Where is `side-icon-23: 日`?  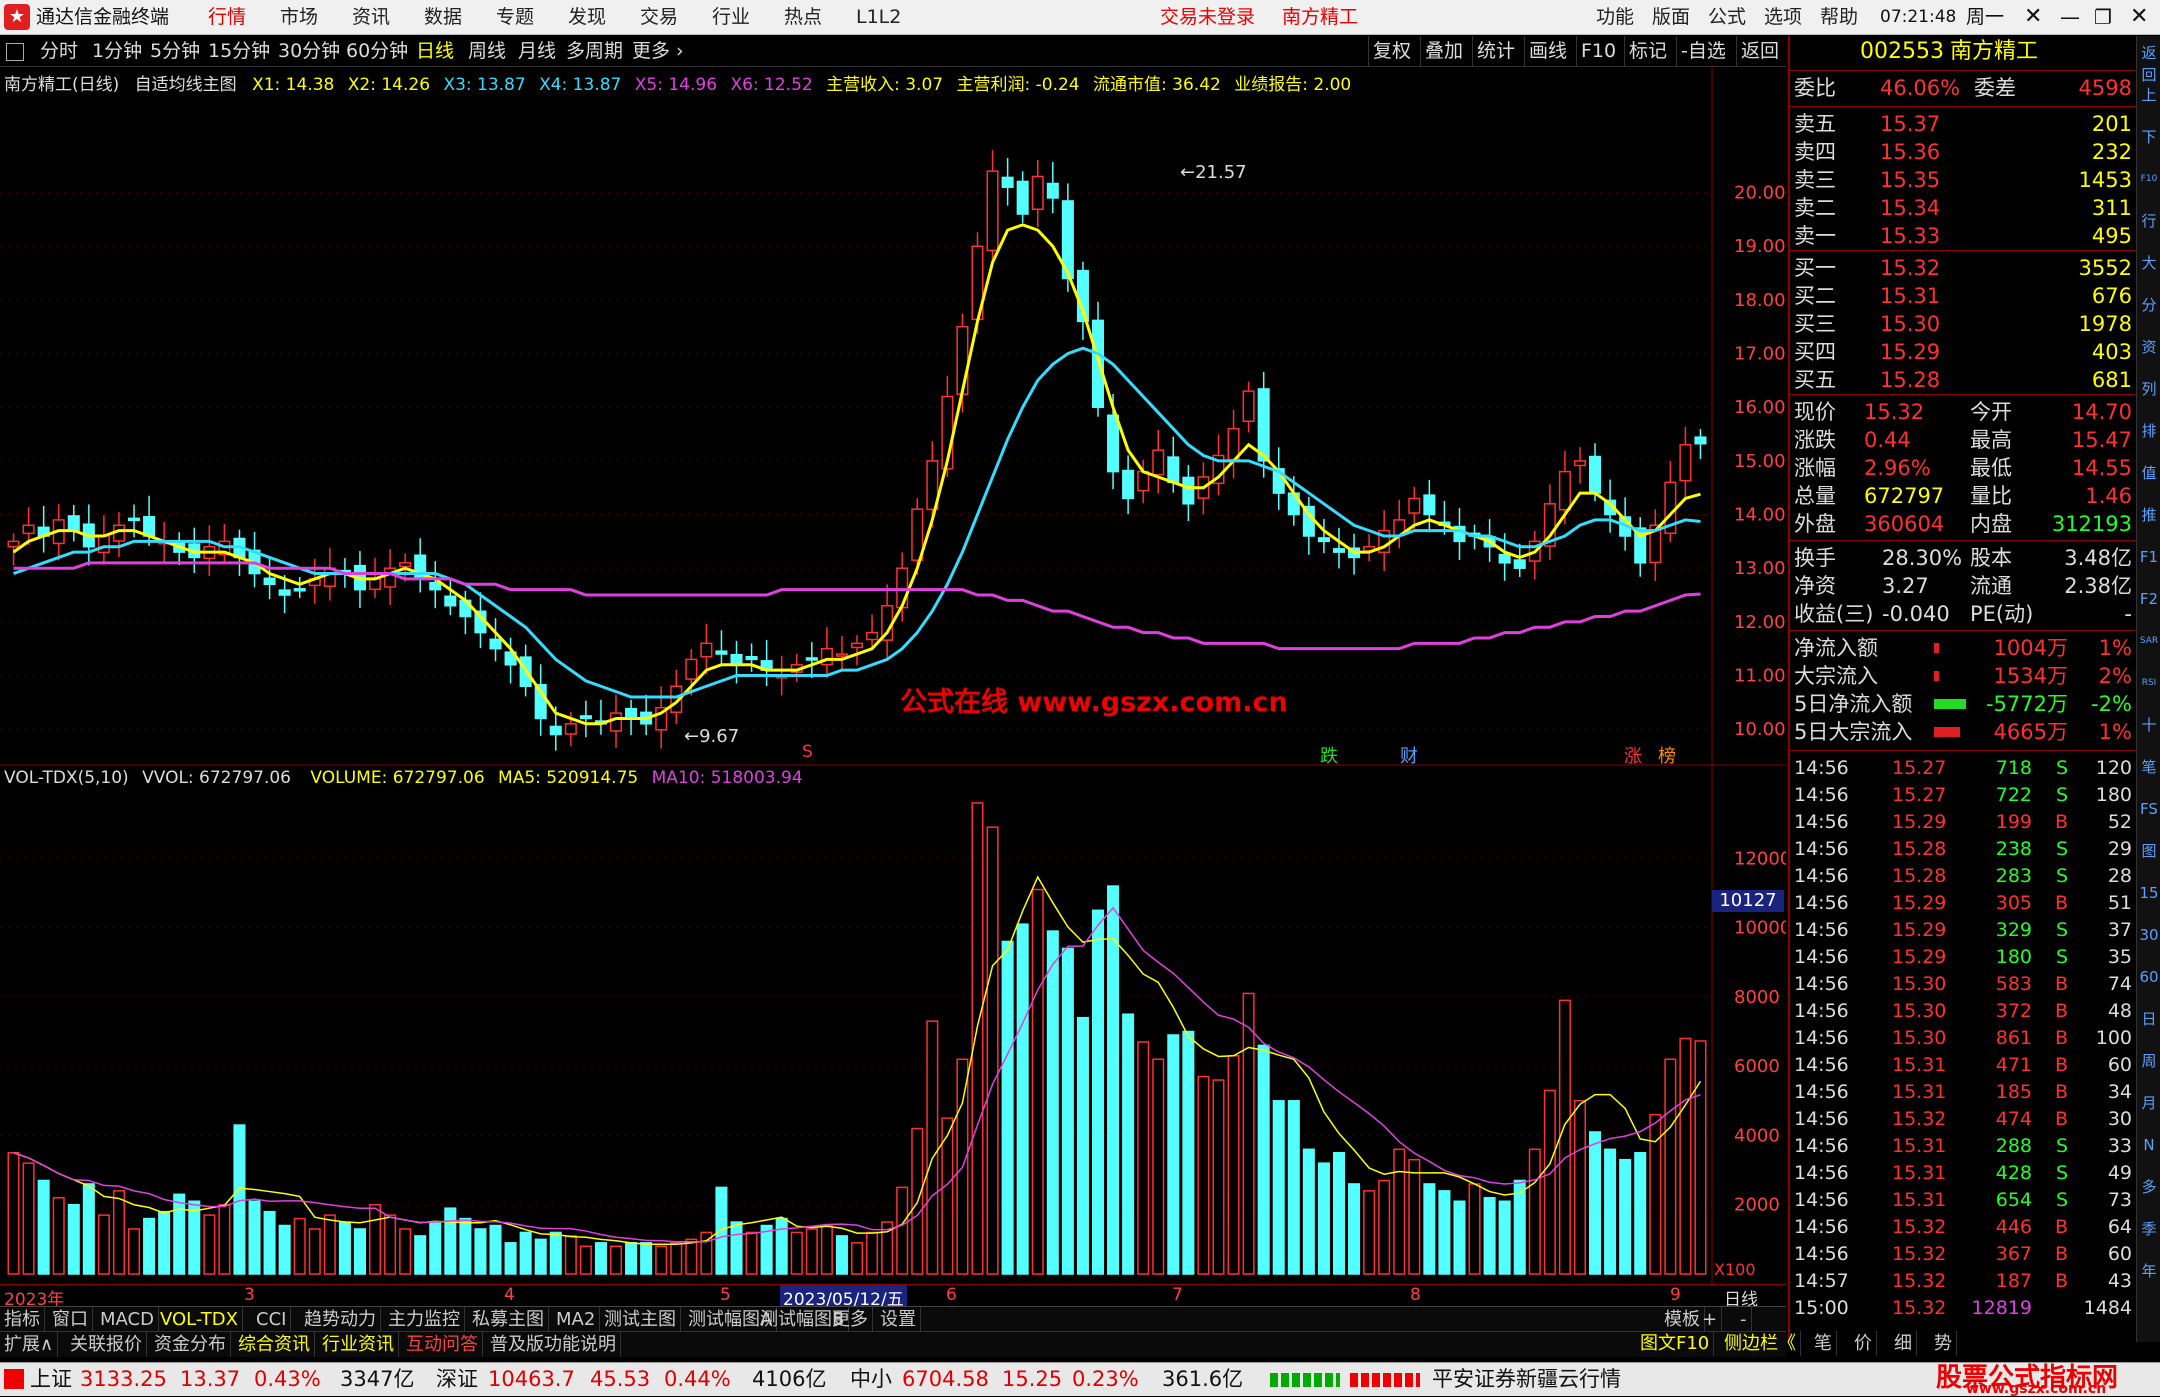 side-icon-23: 日 is located at coordinates (2149, 1019).